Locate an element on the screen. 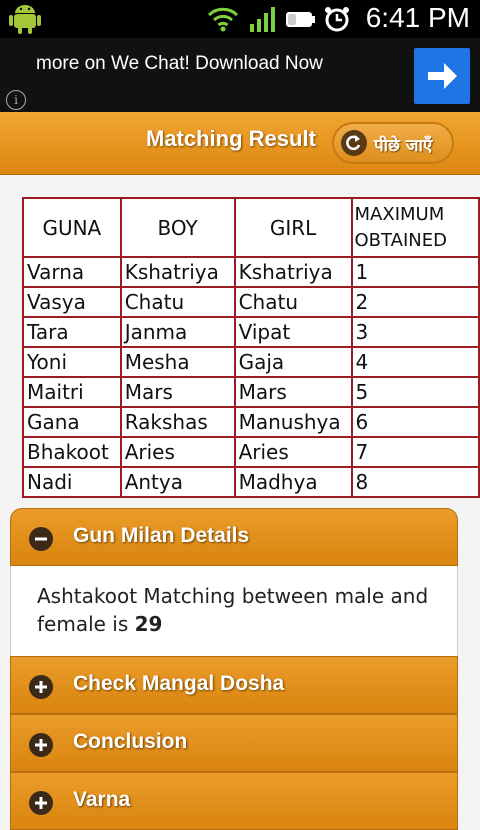 The image size is (480, 830). cell-boy: Rakshas is located at coordinates (177, 422).